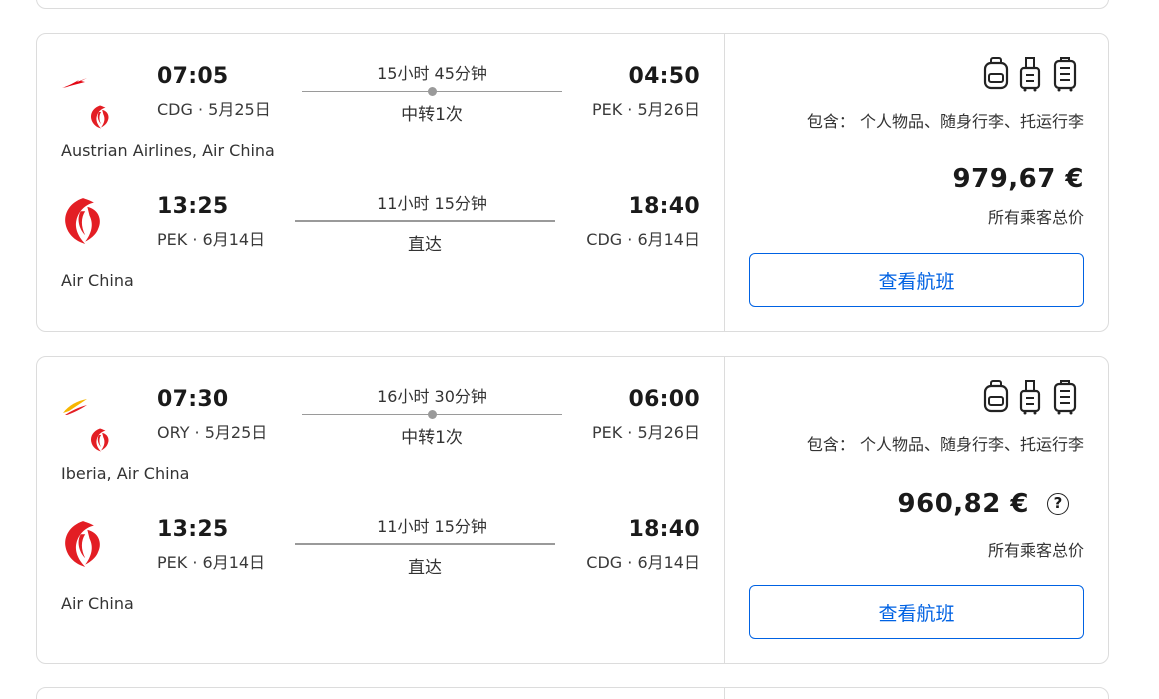 The width and height of the screenshot is (1159, 699). What do you see at coordinates (432, 73) in the screenshot?
I see `flight-duration: 15小时 45分钟` at bounding box center [432, 73].